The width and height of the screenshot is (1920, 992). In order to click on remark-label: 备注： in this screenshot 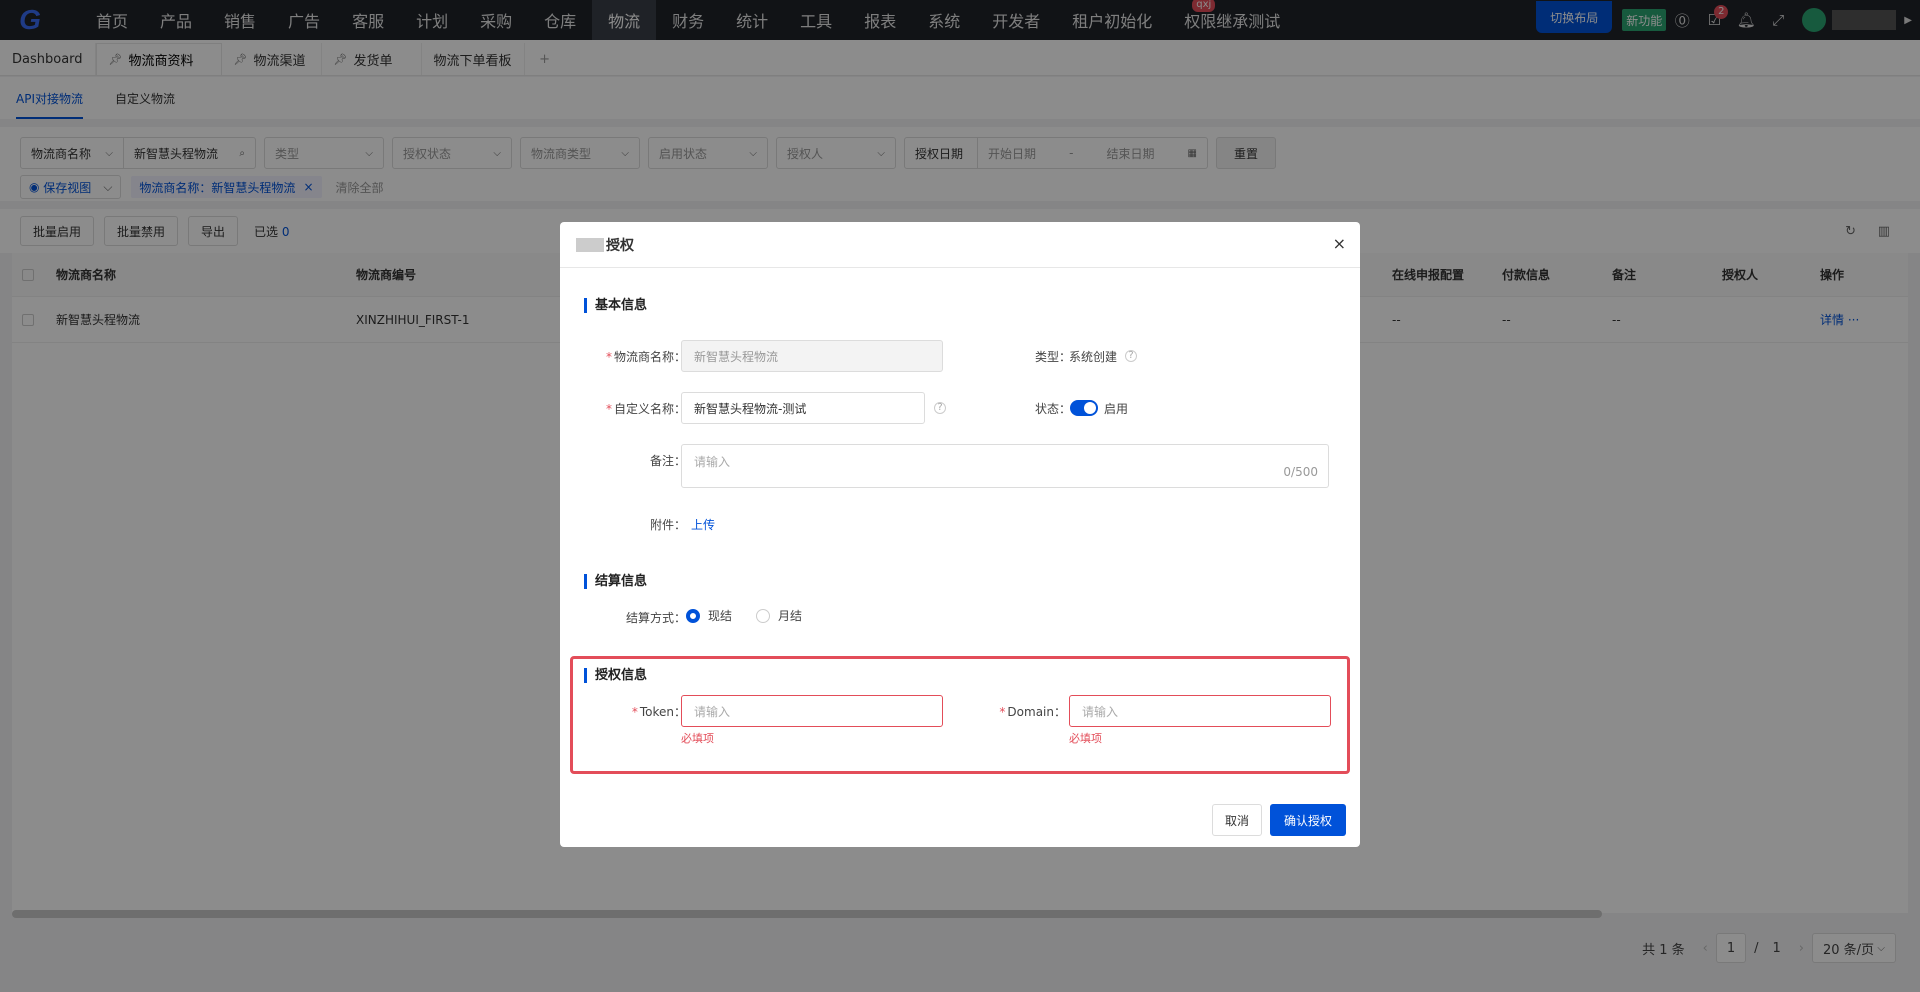, I will do `click(667, 461)`.